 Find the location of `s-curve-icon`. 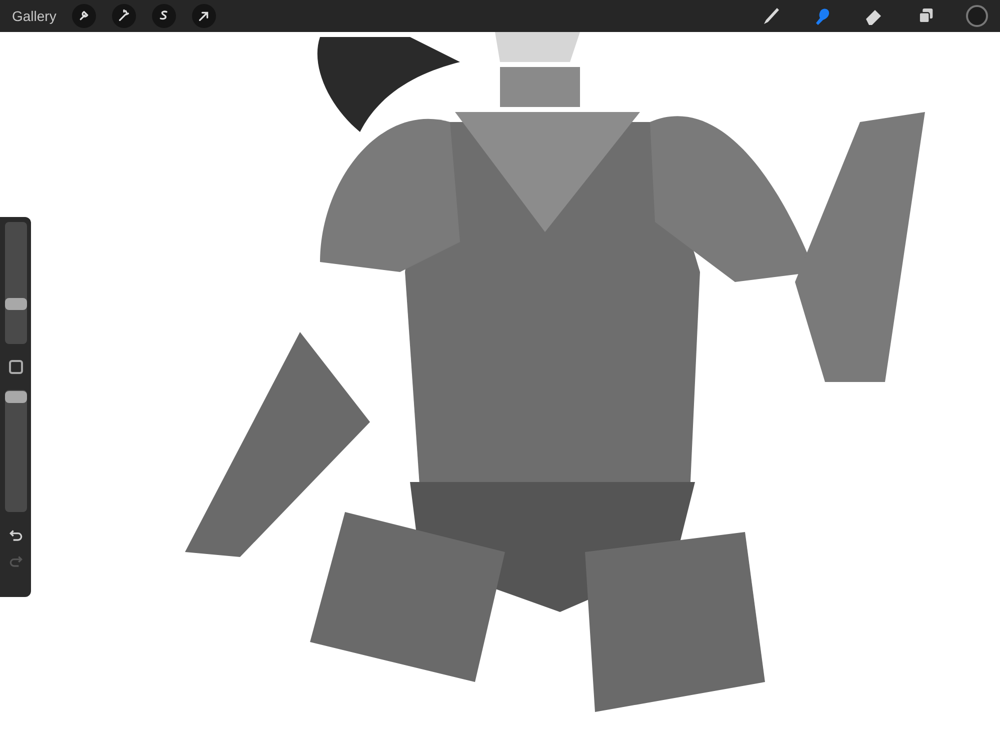

s-curve-icon is located at coordinates (164, 16).